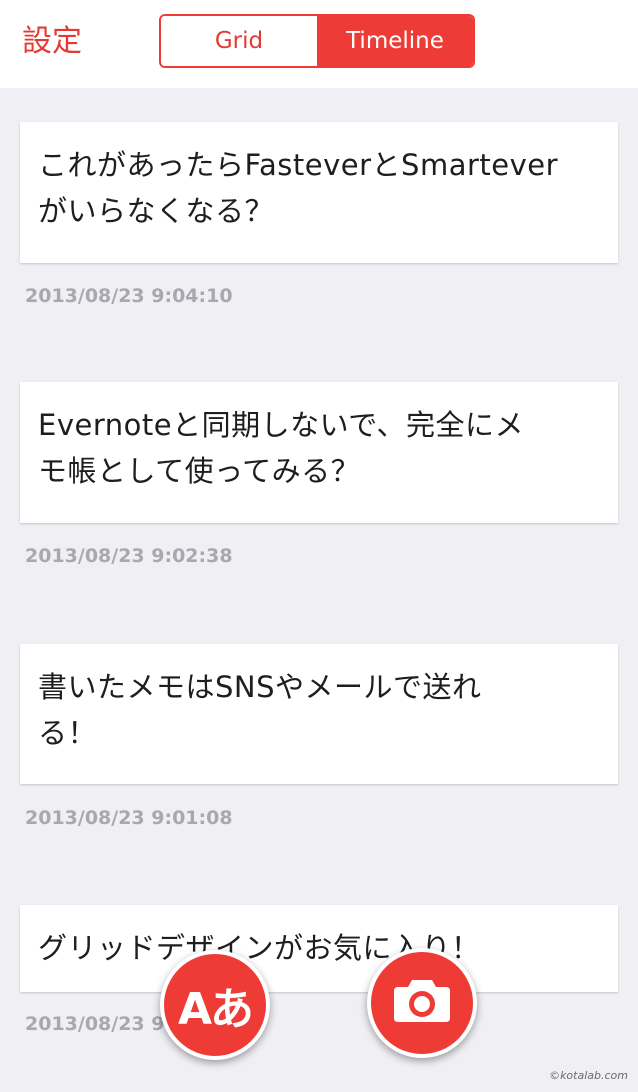 This screenshot has height=1092, width=638. Describe the element at coordinates (239, 41) in the screenshot. I see `tab-grid: Grid` at that location.